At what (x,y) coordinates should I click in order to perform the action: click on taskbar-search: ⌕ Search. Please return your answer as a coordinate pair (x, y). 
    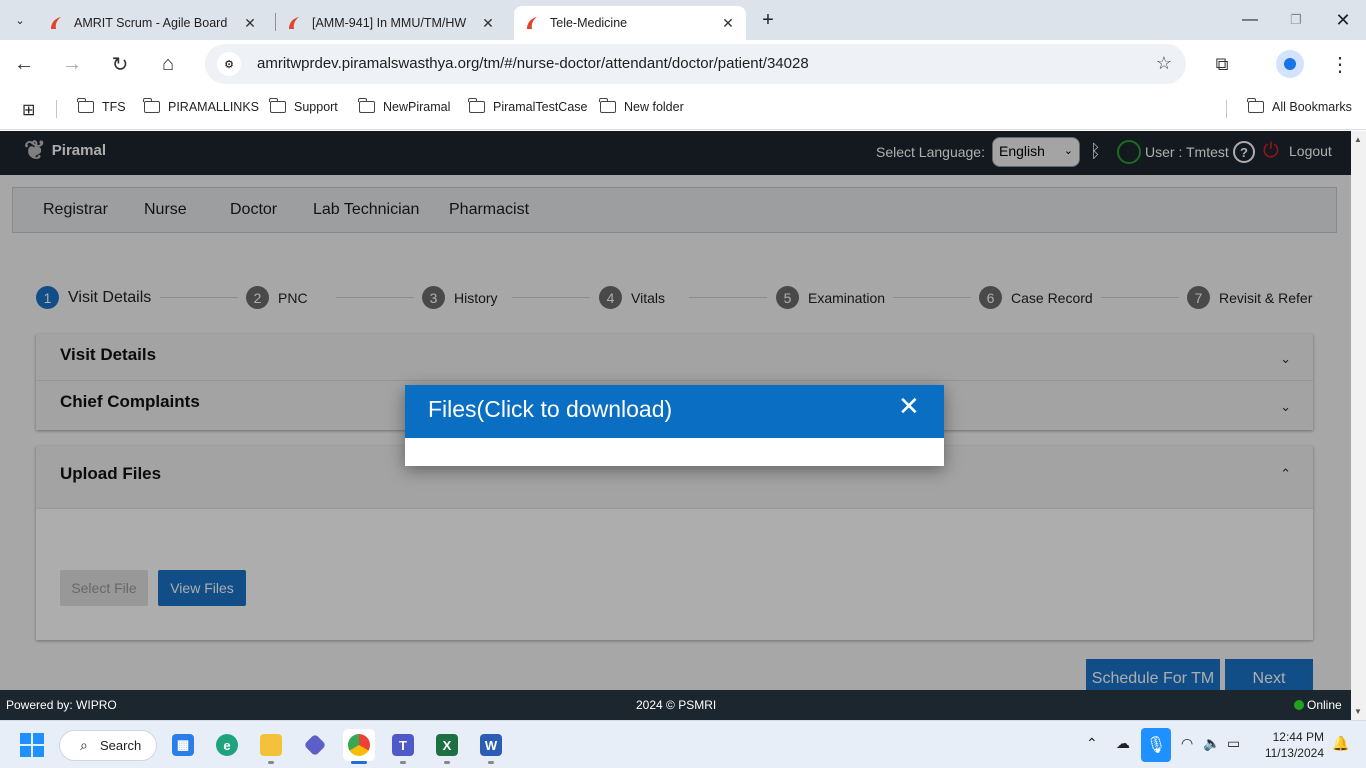
    Looking at the image, I should click on (108, 745).